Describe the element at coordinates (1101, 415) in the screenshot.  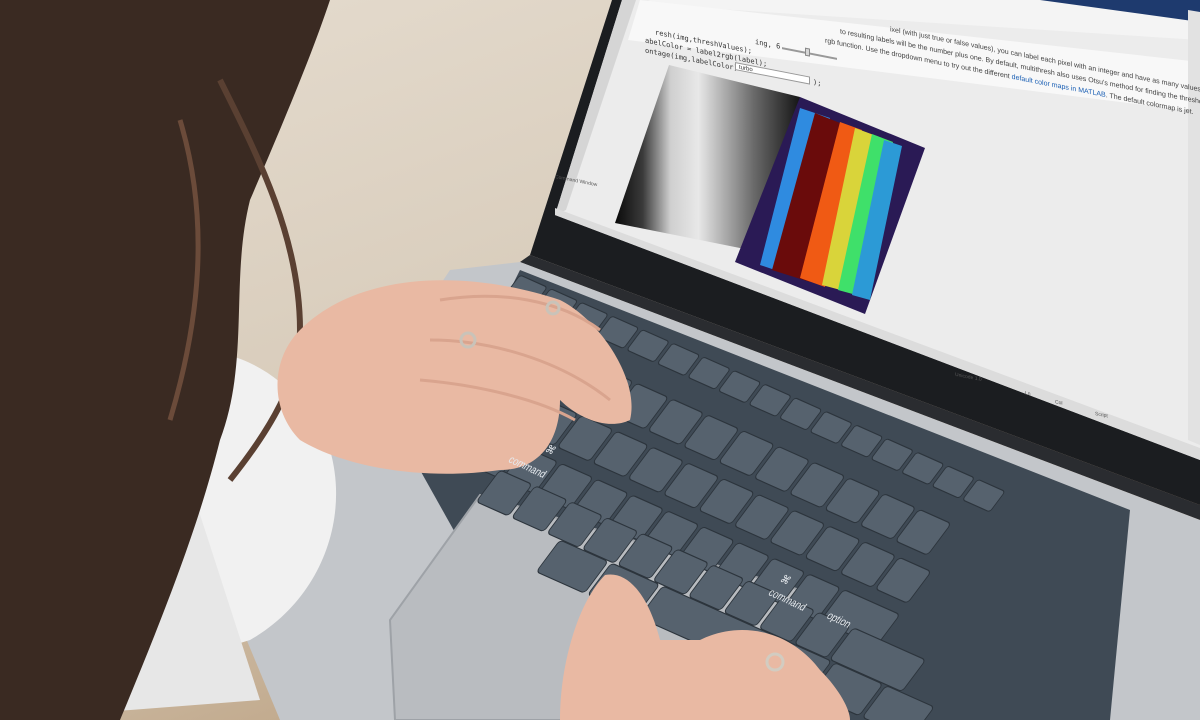
I see `status-item: Script` at that location.